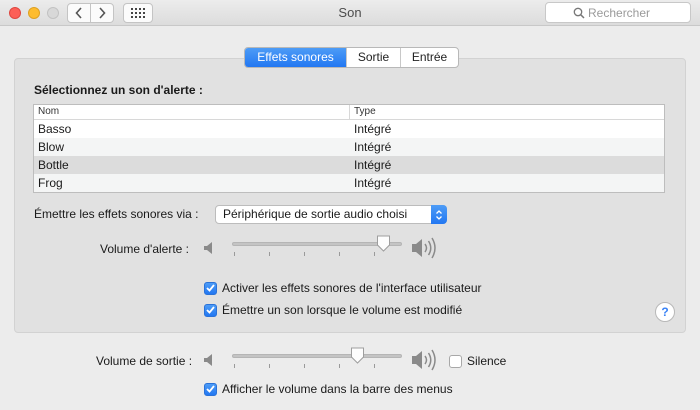 This screenshot has width=700, height=410. Describe the element at coordinates (317, 245) in the screenshot. I see `alert-volume-slider` at that location.